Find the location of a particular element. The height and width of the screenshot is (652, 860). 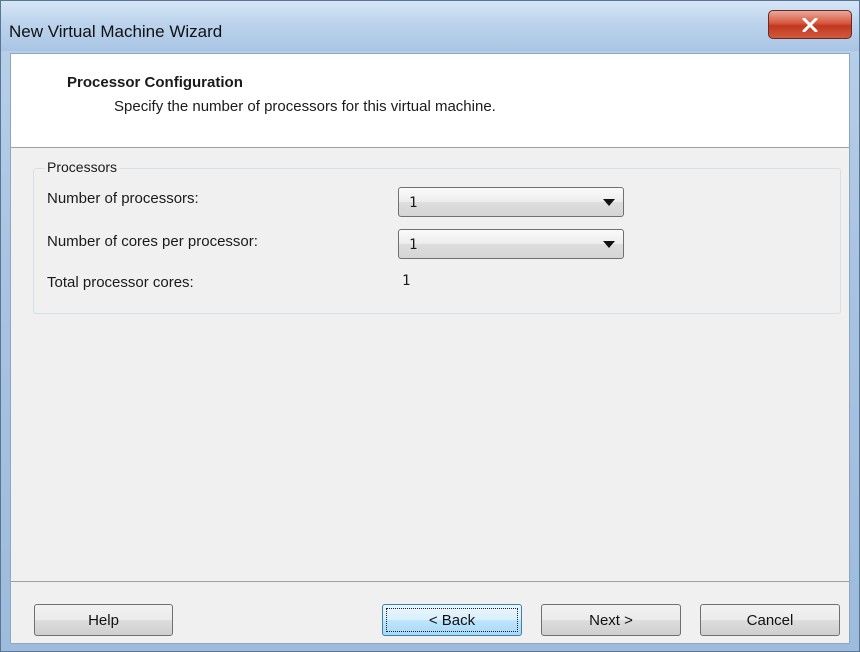

close-button is located at coordinates (810, 24).